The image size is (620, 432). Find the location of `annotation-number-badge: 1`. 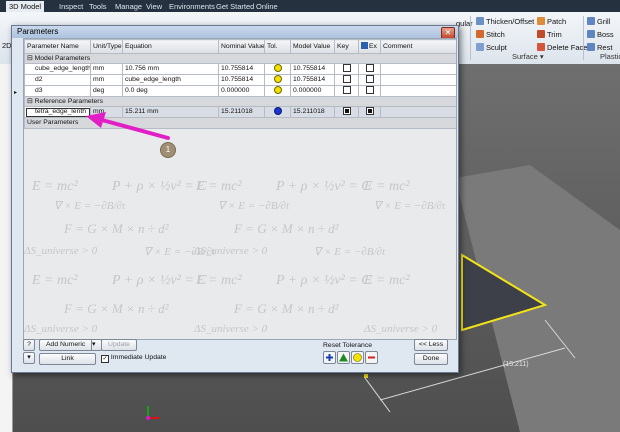

annotation-number-badge: 1 is located at coordinates (168, 150).